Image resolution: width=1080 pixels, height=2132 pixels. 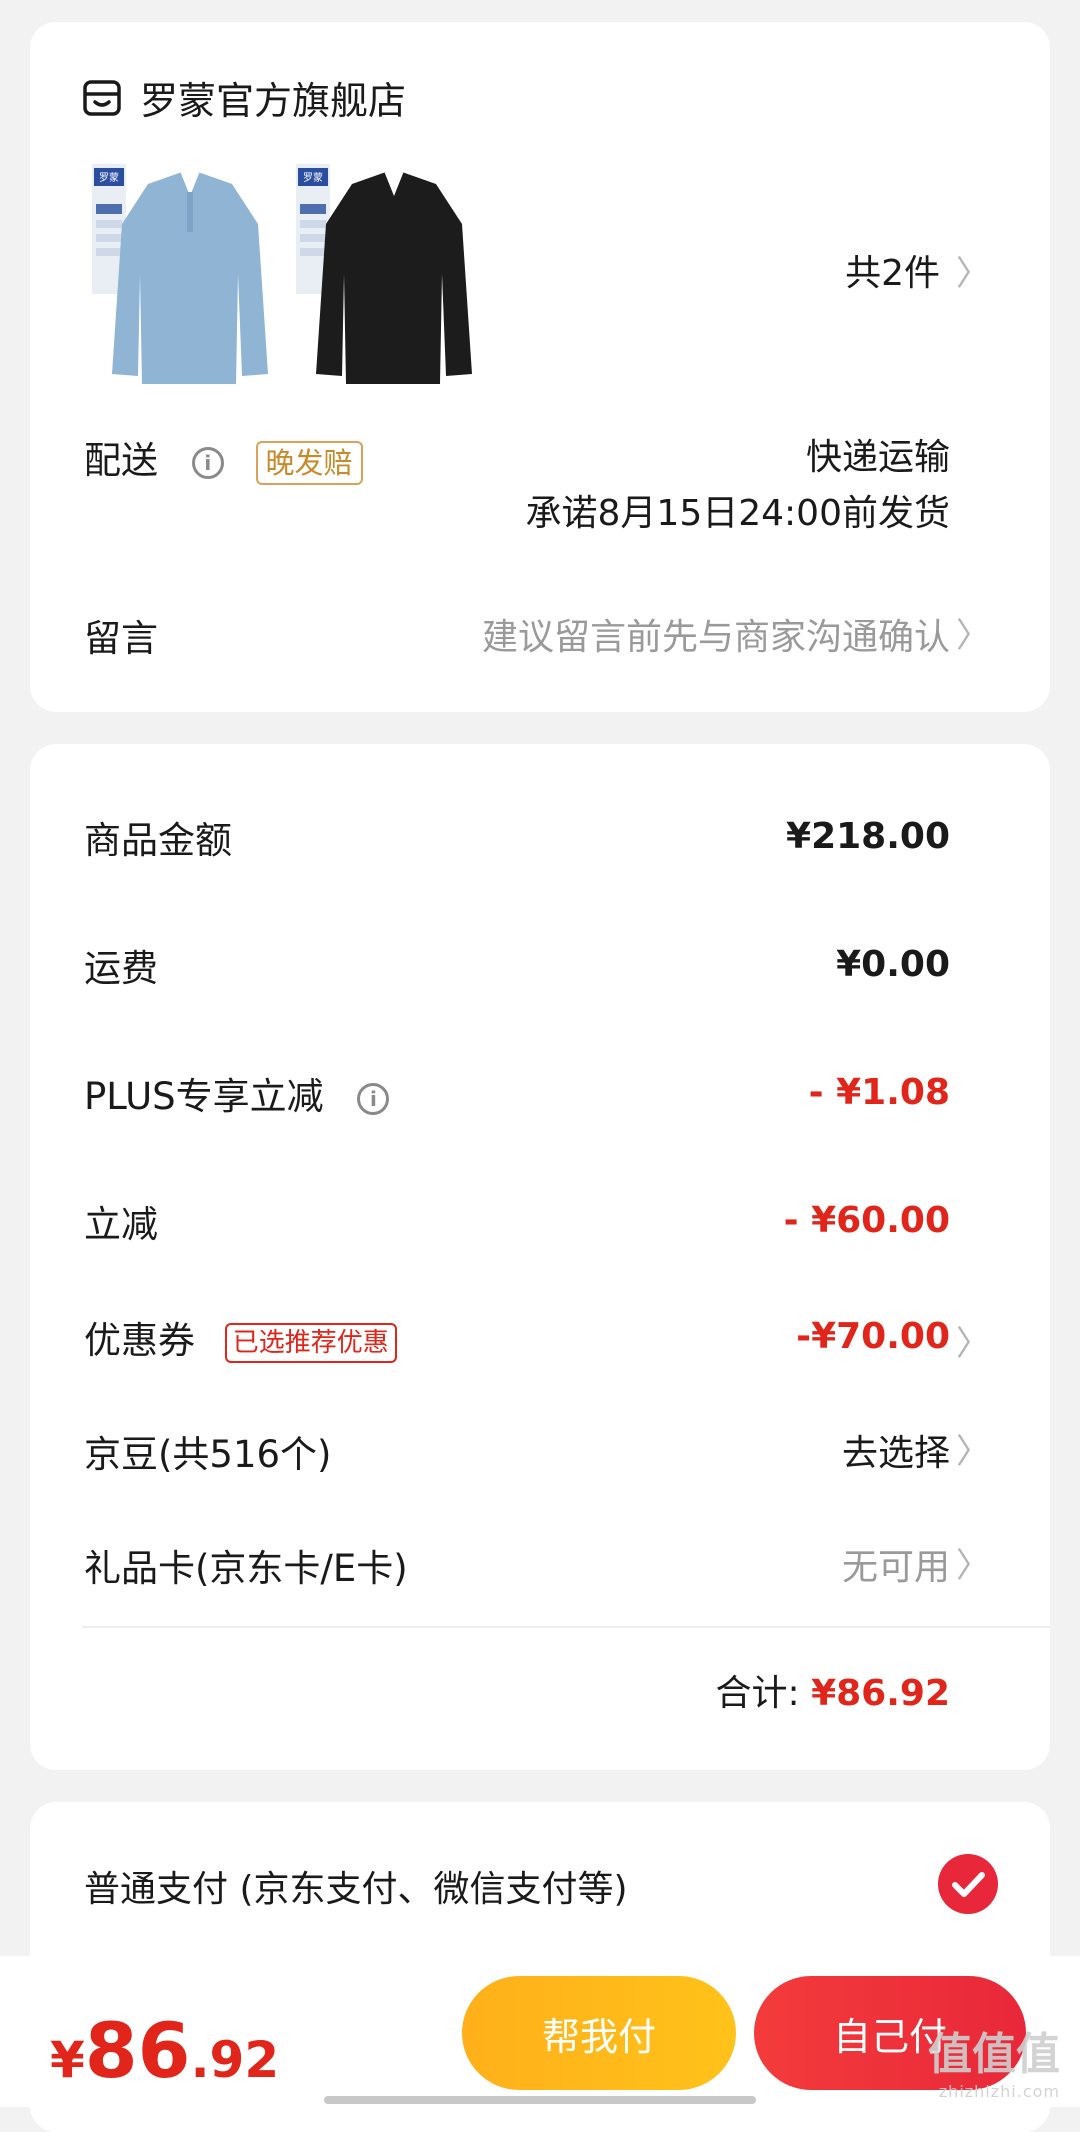 I want to click on plus-discount-row: PLUS专享立减 i, so click(x=237, y=1093).